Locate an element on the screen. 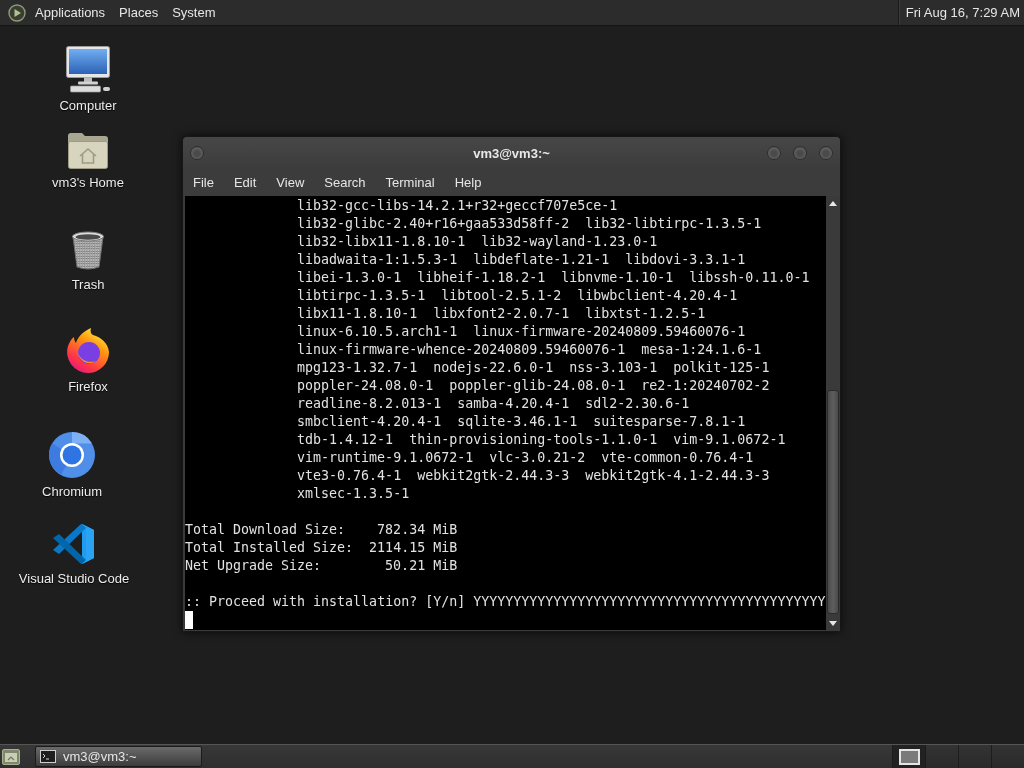 Image resolution: width=1024 pixels, height=768 pixels. menu-item: Search is located at coordinates (345, 182).